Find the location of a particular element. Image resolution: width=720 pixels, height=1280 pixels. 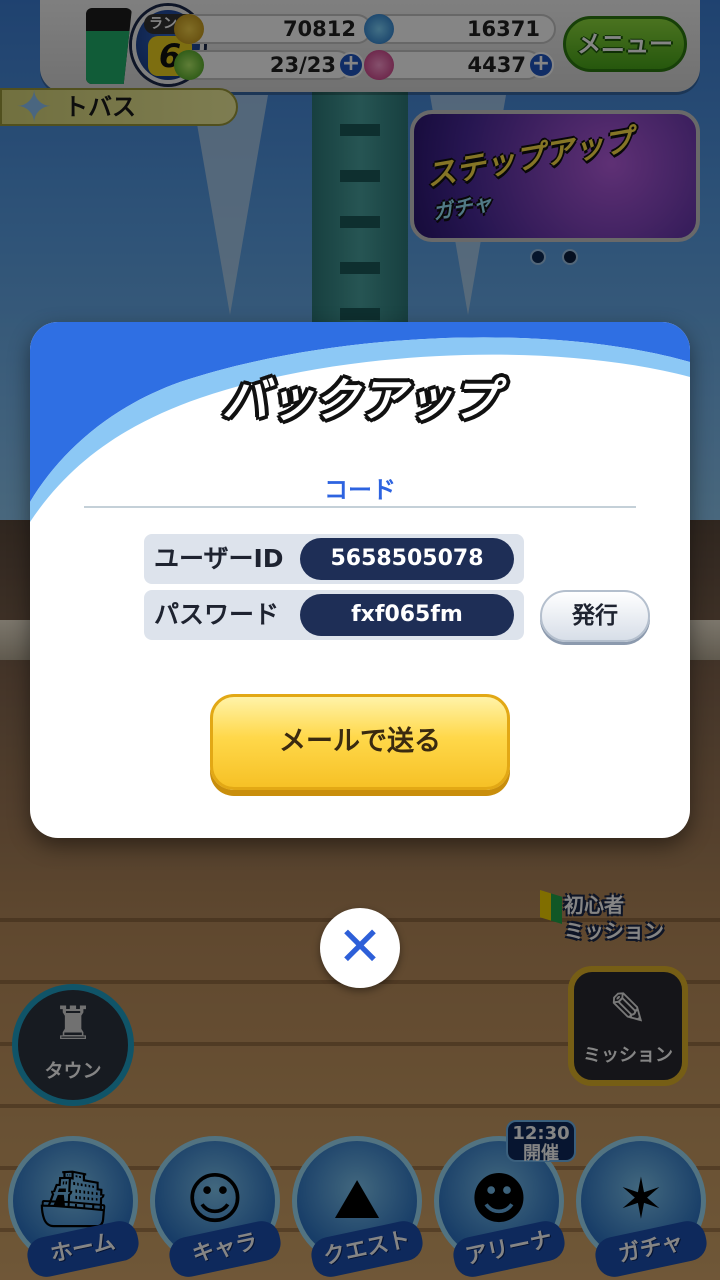

password-row: パスワード fxf065fm is located at coordinates (334, 615).